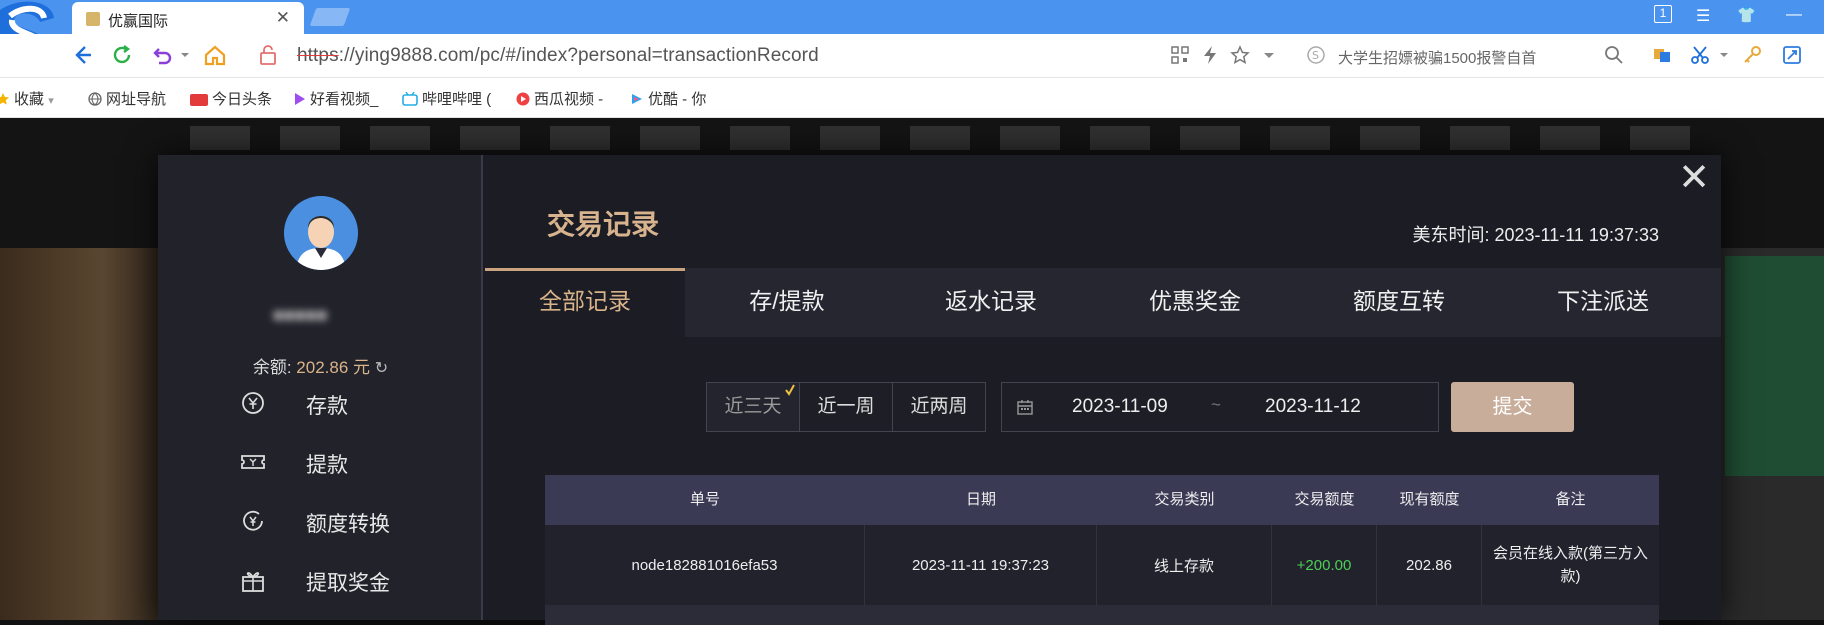 Image resolution: width=1824 pixels, height=625 pixels. Describe the element at coordinates (1570, 565) in the screenshot. I see `cell-note: 会员在线入款(第三方入款)` at that location.